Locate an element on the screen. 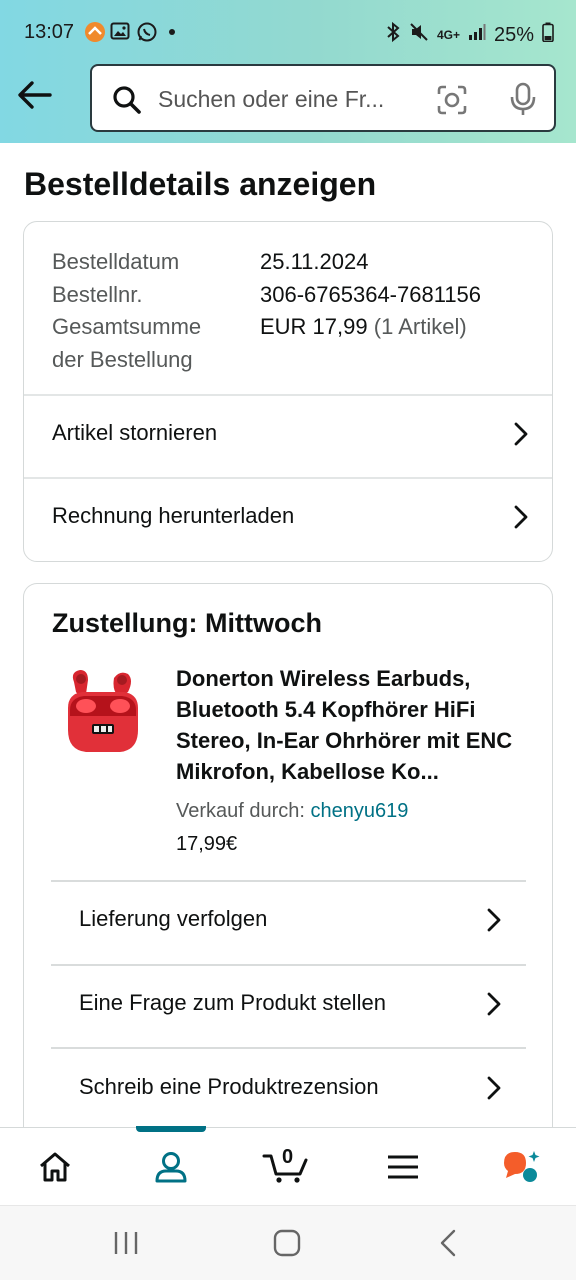 The width and height of the screenshot is (576, 1280). recent-apps-icon is located at coordinates (126, 1243).